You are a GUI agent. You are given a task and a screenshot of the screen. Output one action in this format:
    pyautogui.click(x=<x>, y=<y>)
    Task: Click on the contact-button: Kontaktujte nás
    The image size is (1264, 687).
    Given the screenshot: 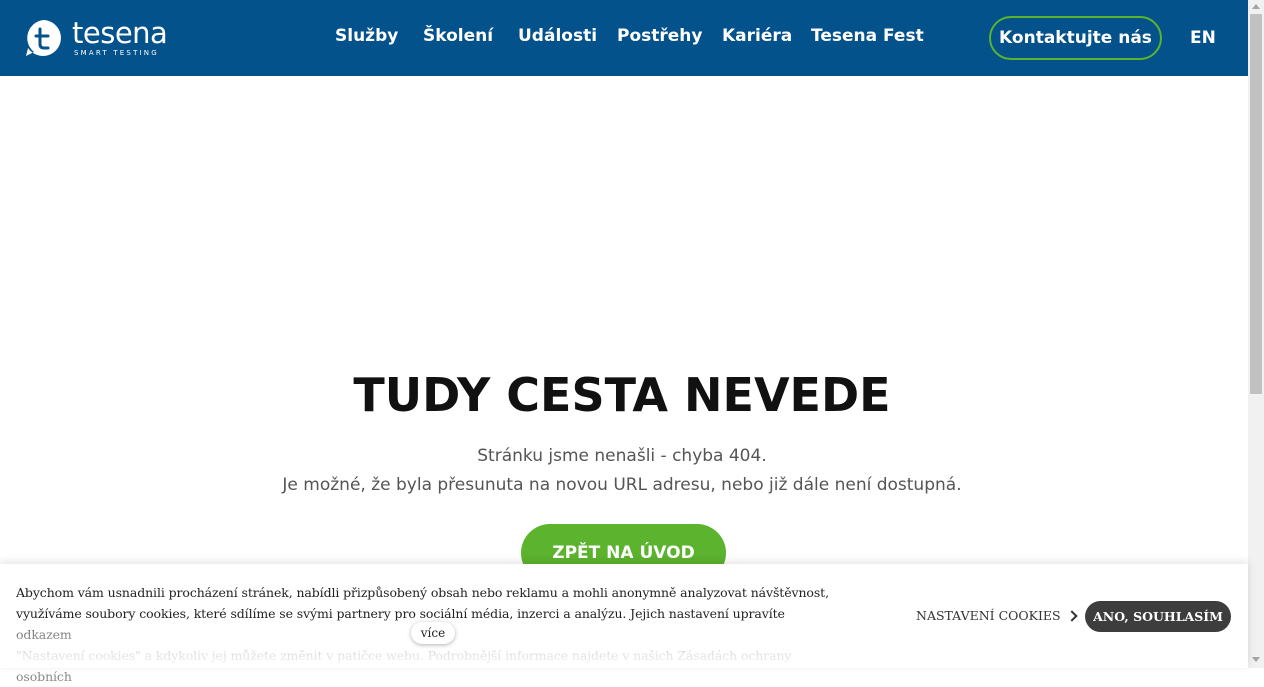 What is the action you would take?
    pyautogui.click(x=1075, y=38)
    